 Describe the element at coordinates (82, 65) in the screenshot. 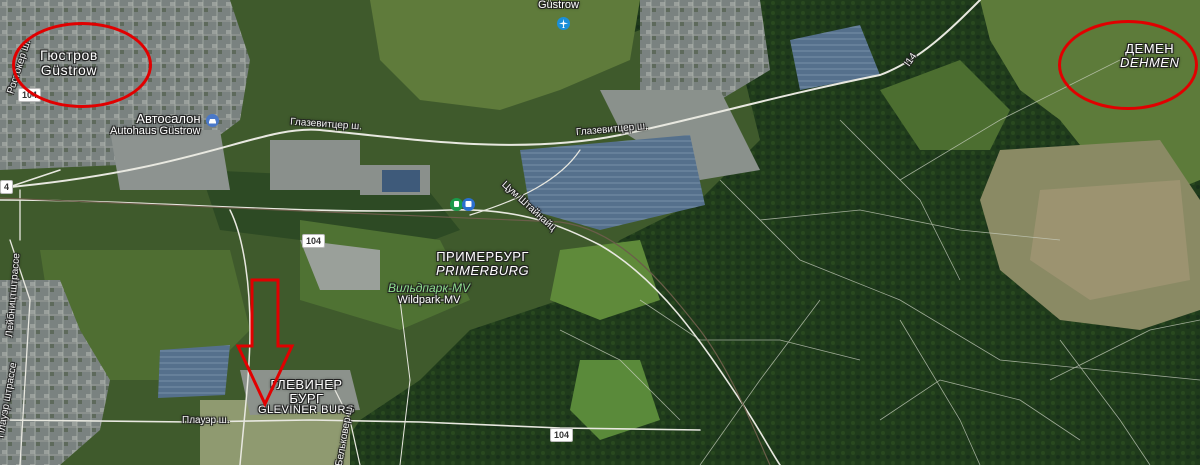

I see `annotation-ellipse-guestrow` at that location.